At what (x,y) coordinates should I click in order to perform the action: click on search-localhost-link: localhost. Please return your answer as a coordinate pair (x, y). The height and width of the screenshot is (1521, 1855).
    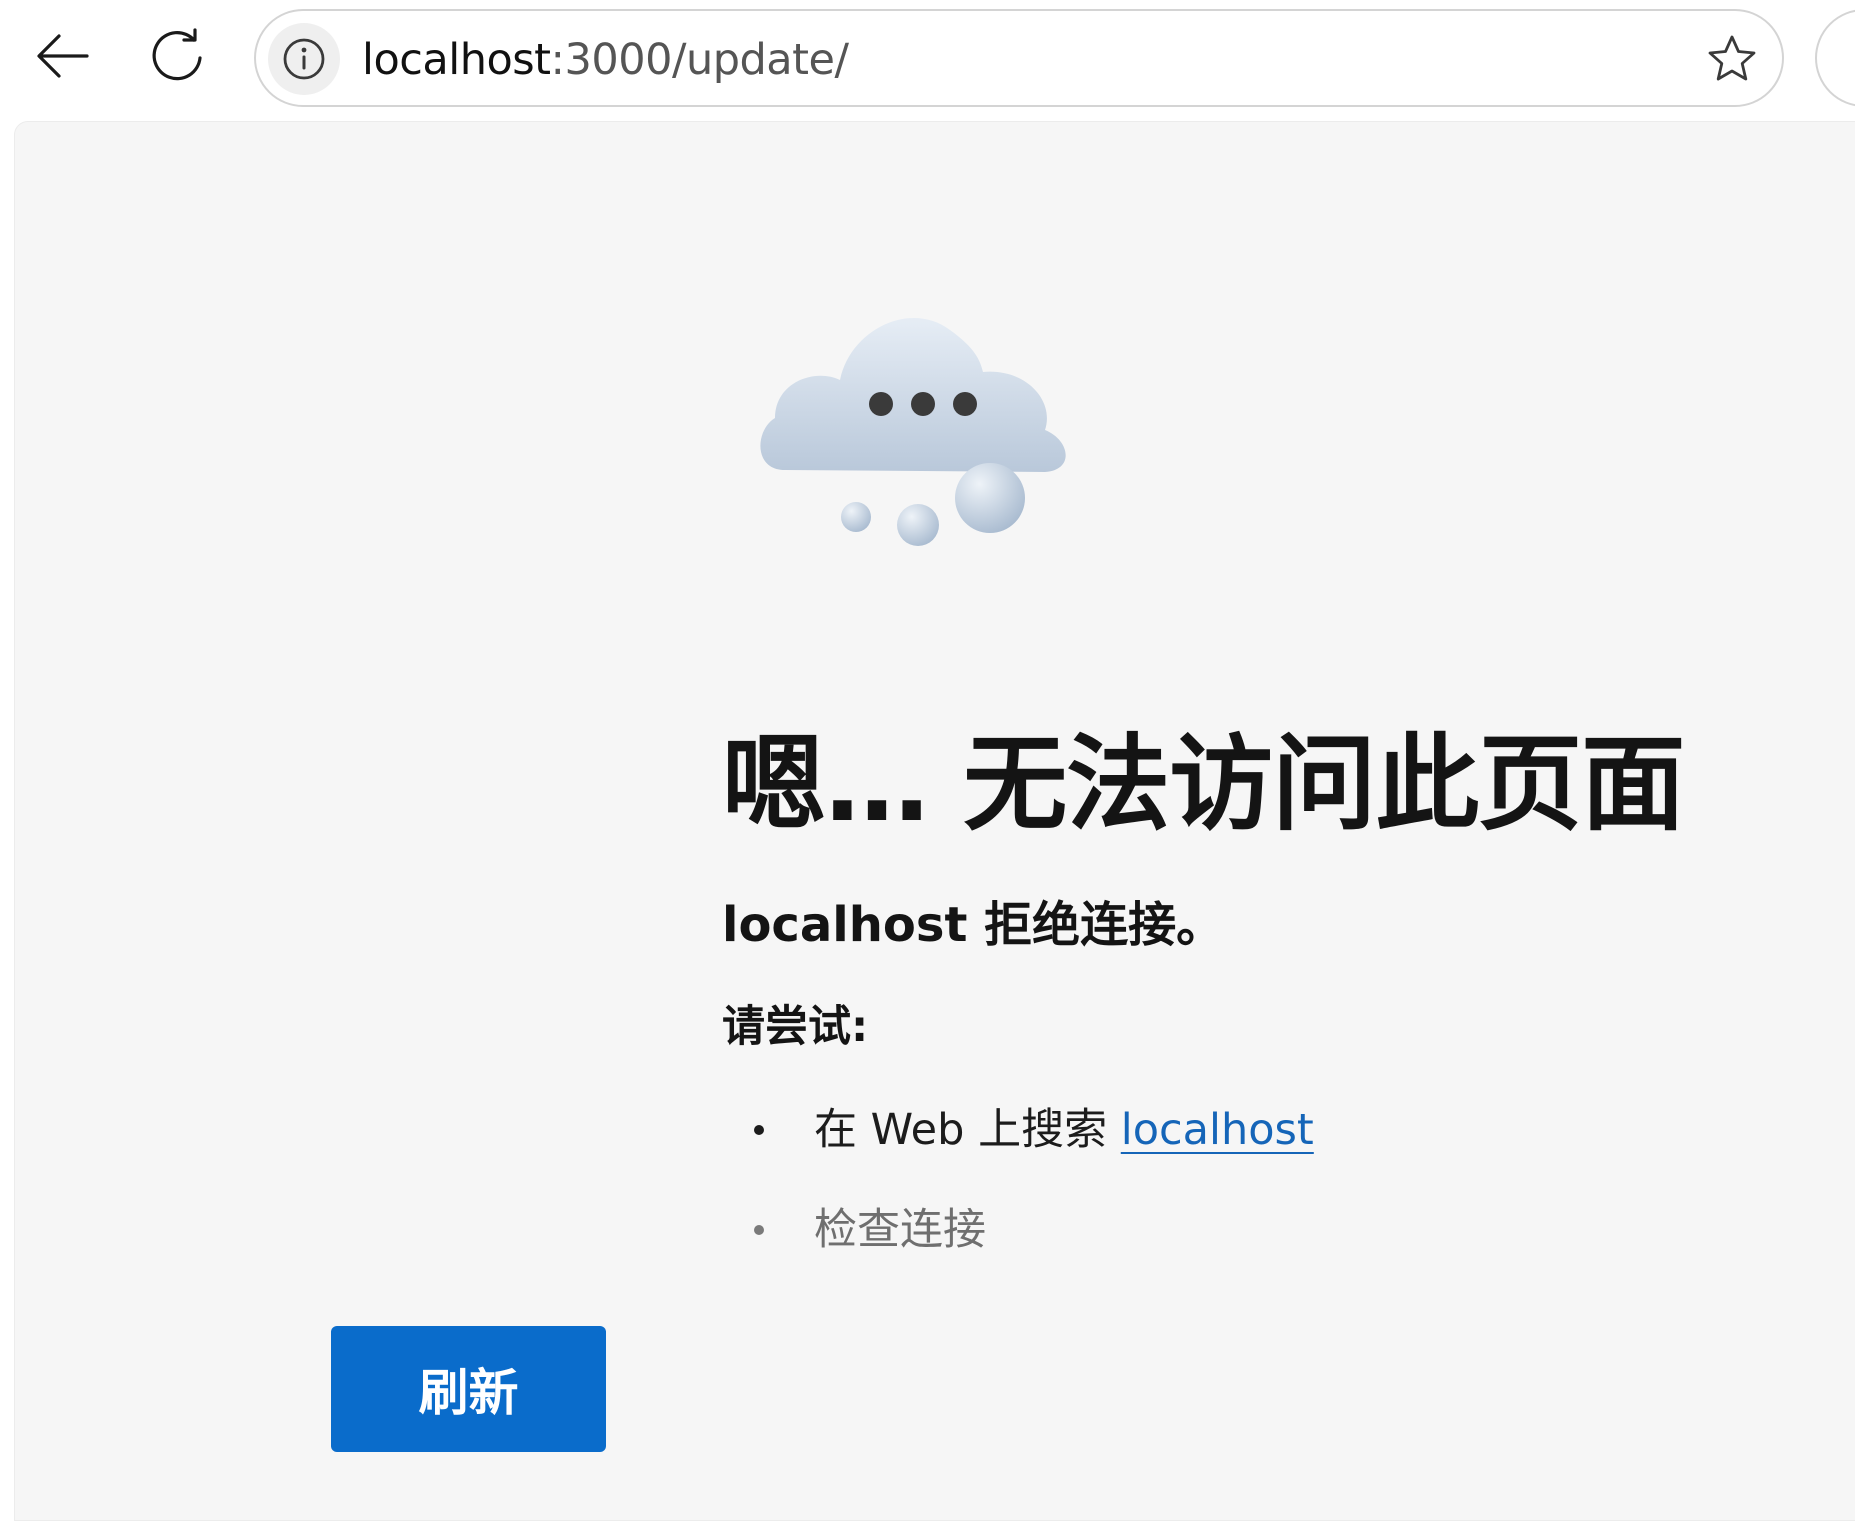
    Looking at the image, I should click on (1217, 1130).